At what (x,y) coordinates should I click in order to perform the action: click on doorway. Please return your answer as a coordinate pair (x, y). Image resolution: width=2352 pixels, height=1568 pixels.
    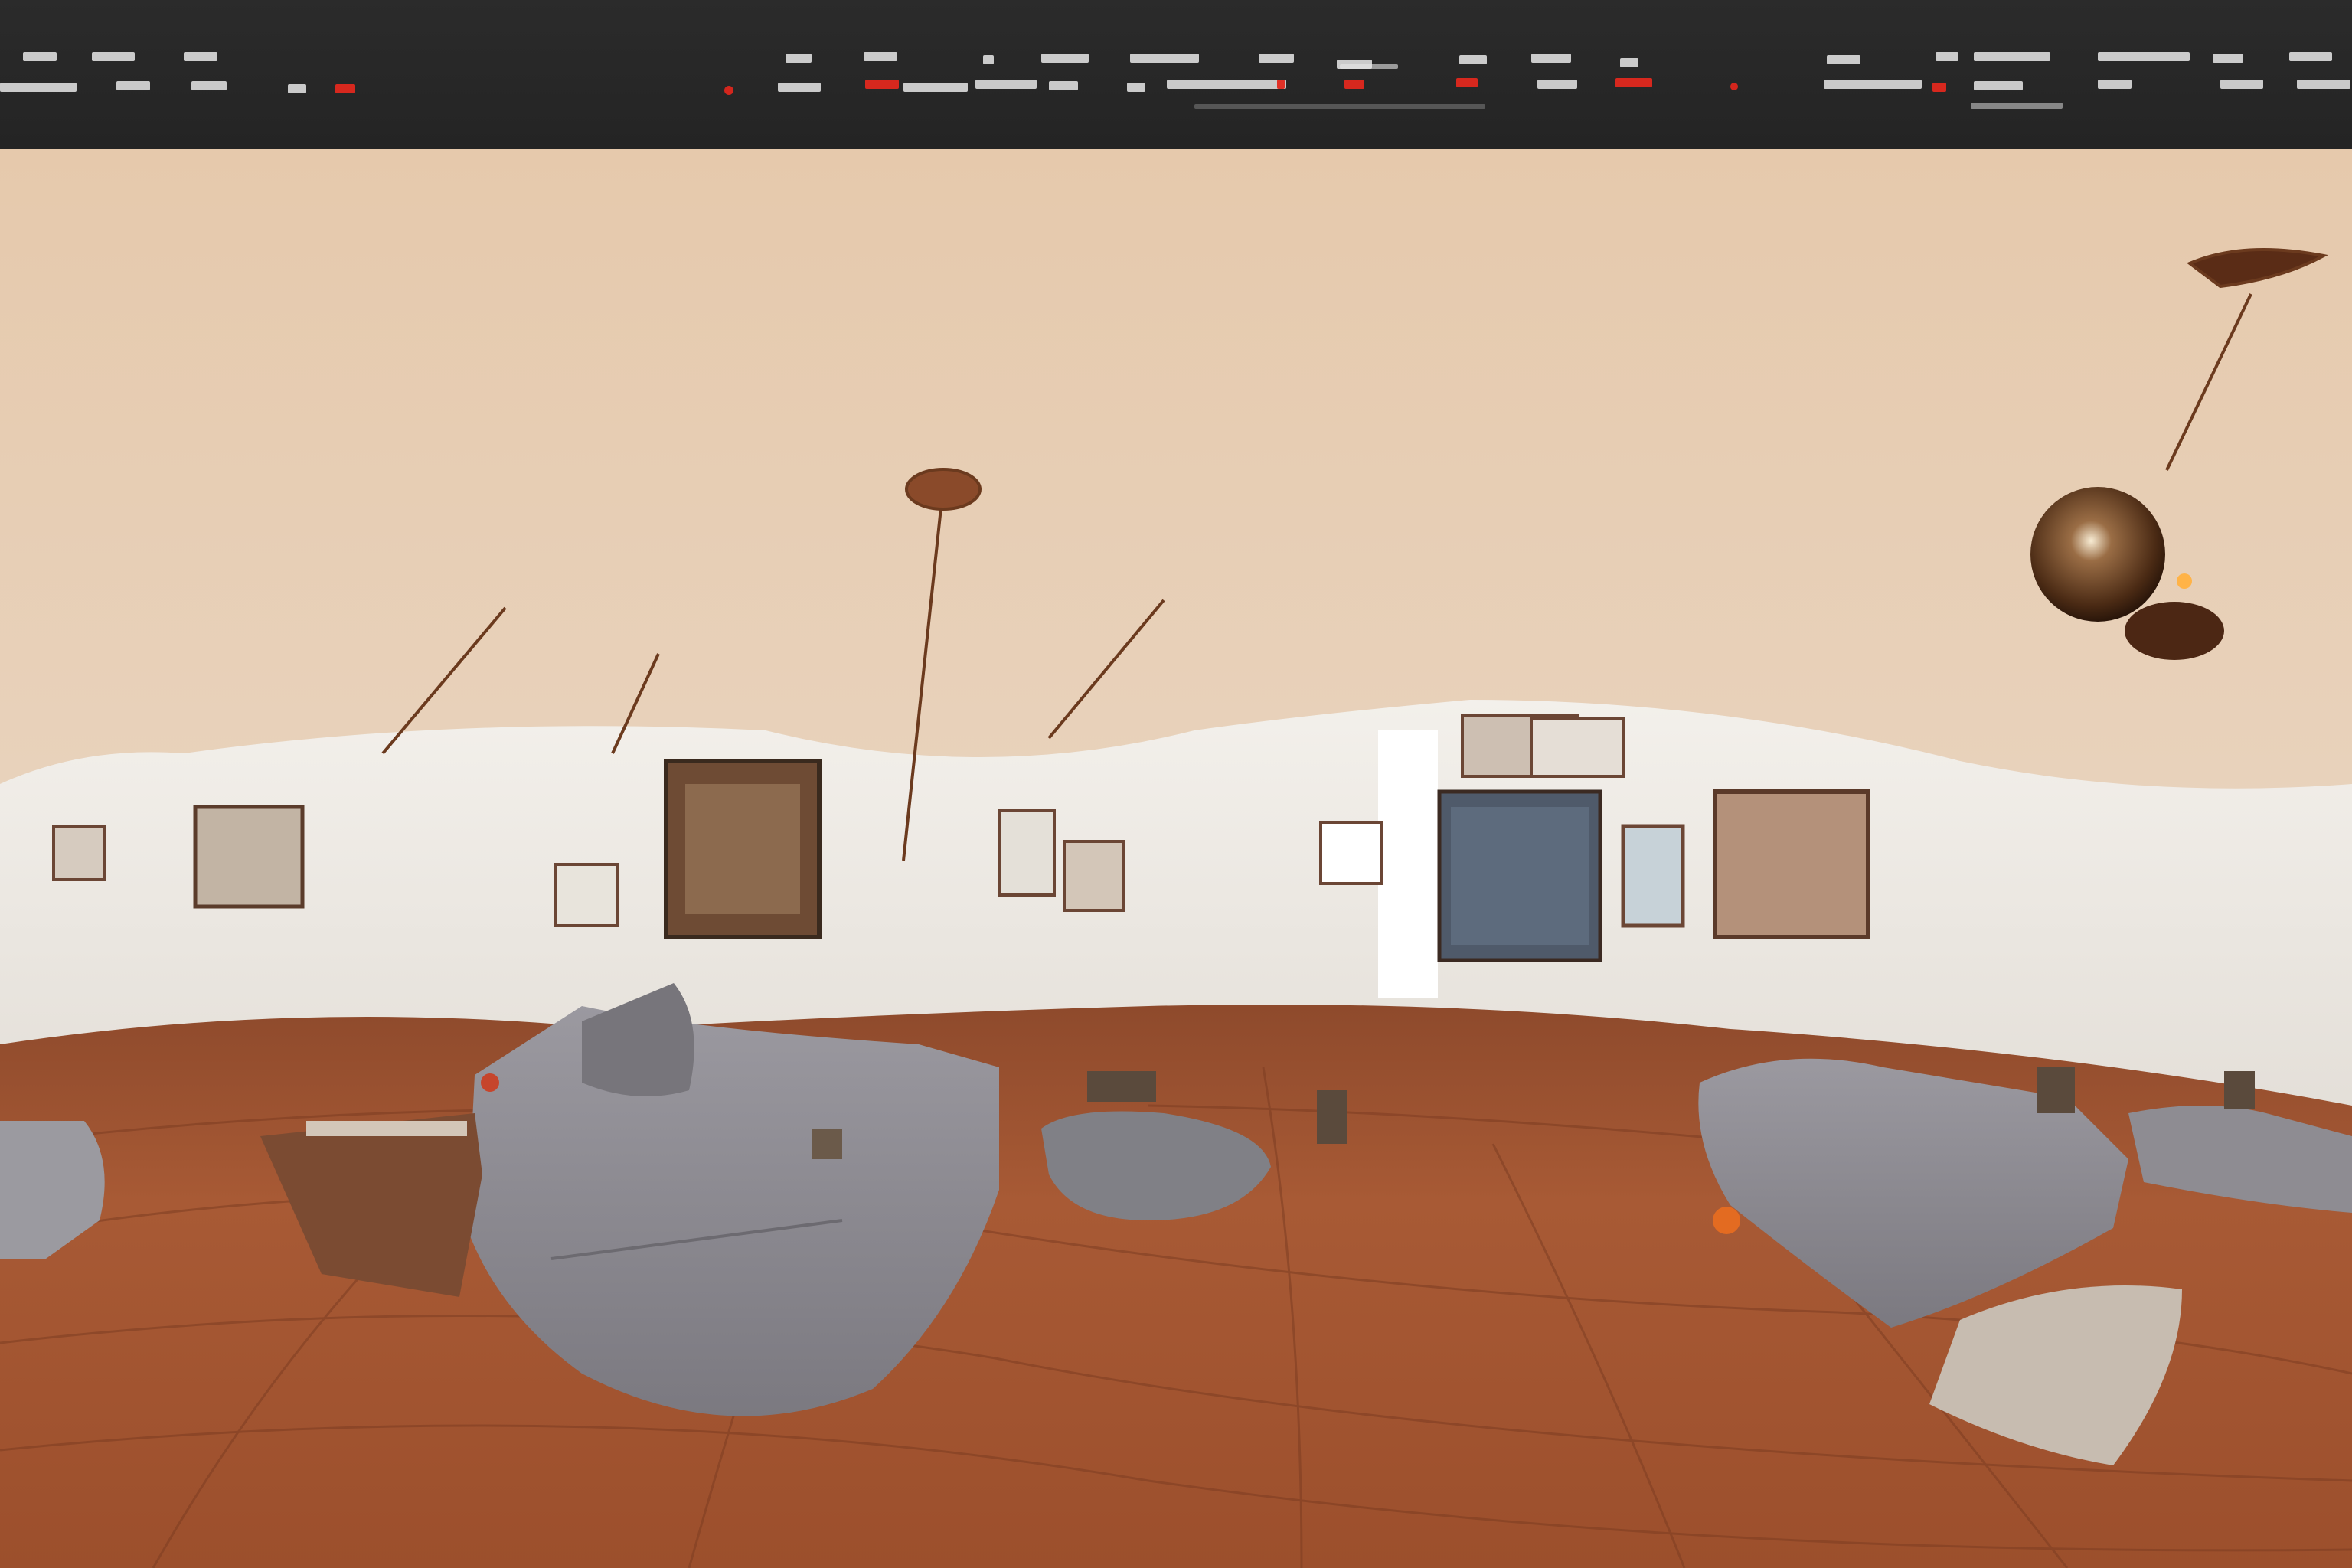
    Looking at the image, I should click on (1408, 864).